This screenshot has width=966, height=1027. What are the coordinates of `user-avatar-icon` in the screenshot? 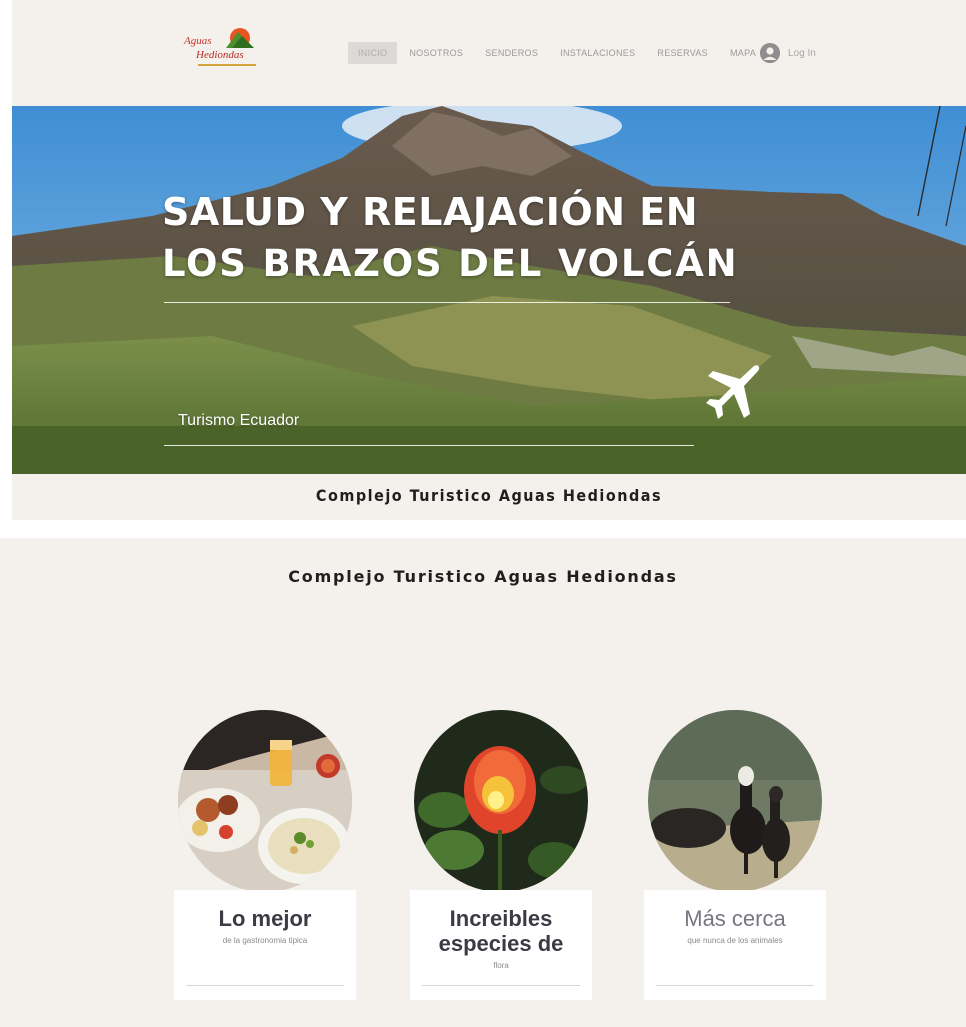 It's located at (770, 53).